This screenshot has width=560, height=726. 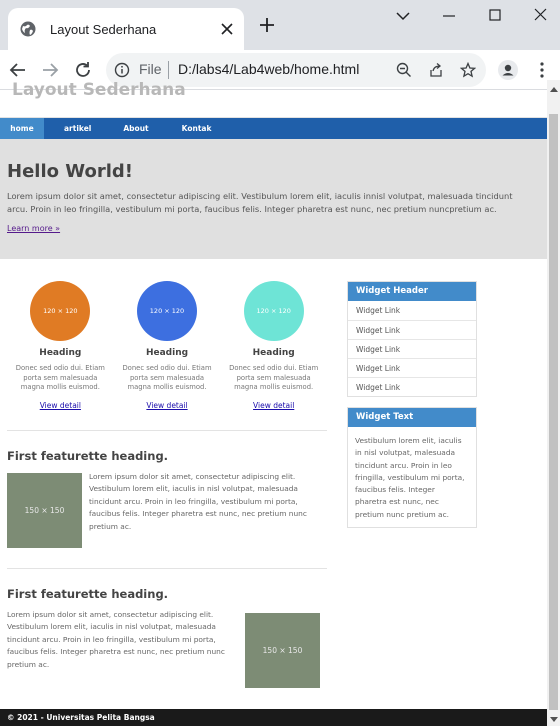 I want to click on profile-avatar-icon, so click(x=508, y=70).